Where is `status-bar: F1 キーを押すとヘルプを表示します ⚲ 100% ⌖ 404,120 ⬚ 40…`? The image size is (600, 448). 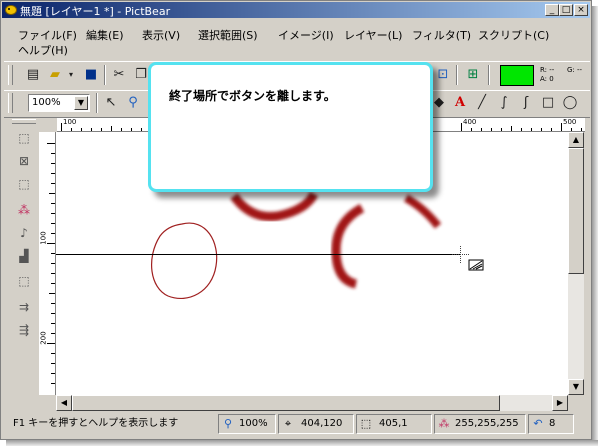
status-bar: F1 キーを押すとヘルプを表示します ⚲ 100% ⌖ 404,120 ⬚ 40… is located at coordinates (296, 425).